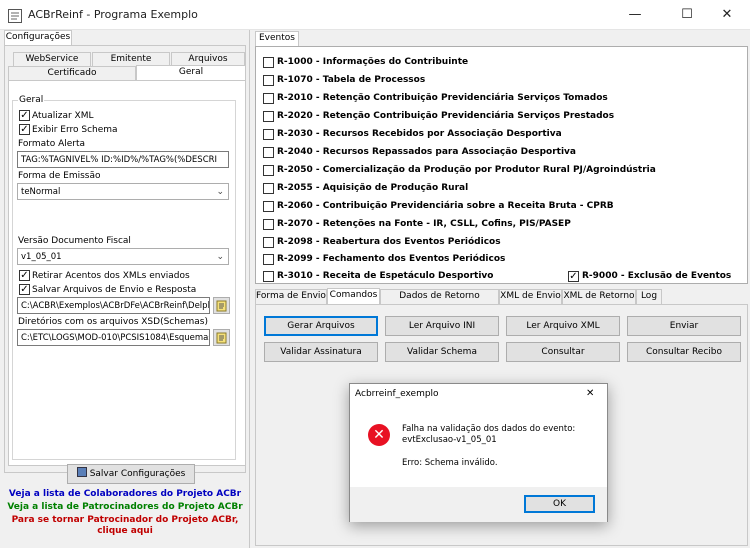 This screenshot has height=548, width=750. I want to click on forma-emissao-value: teNormal, so click(41, 192).